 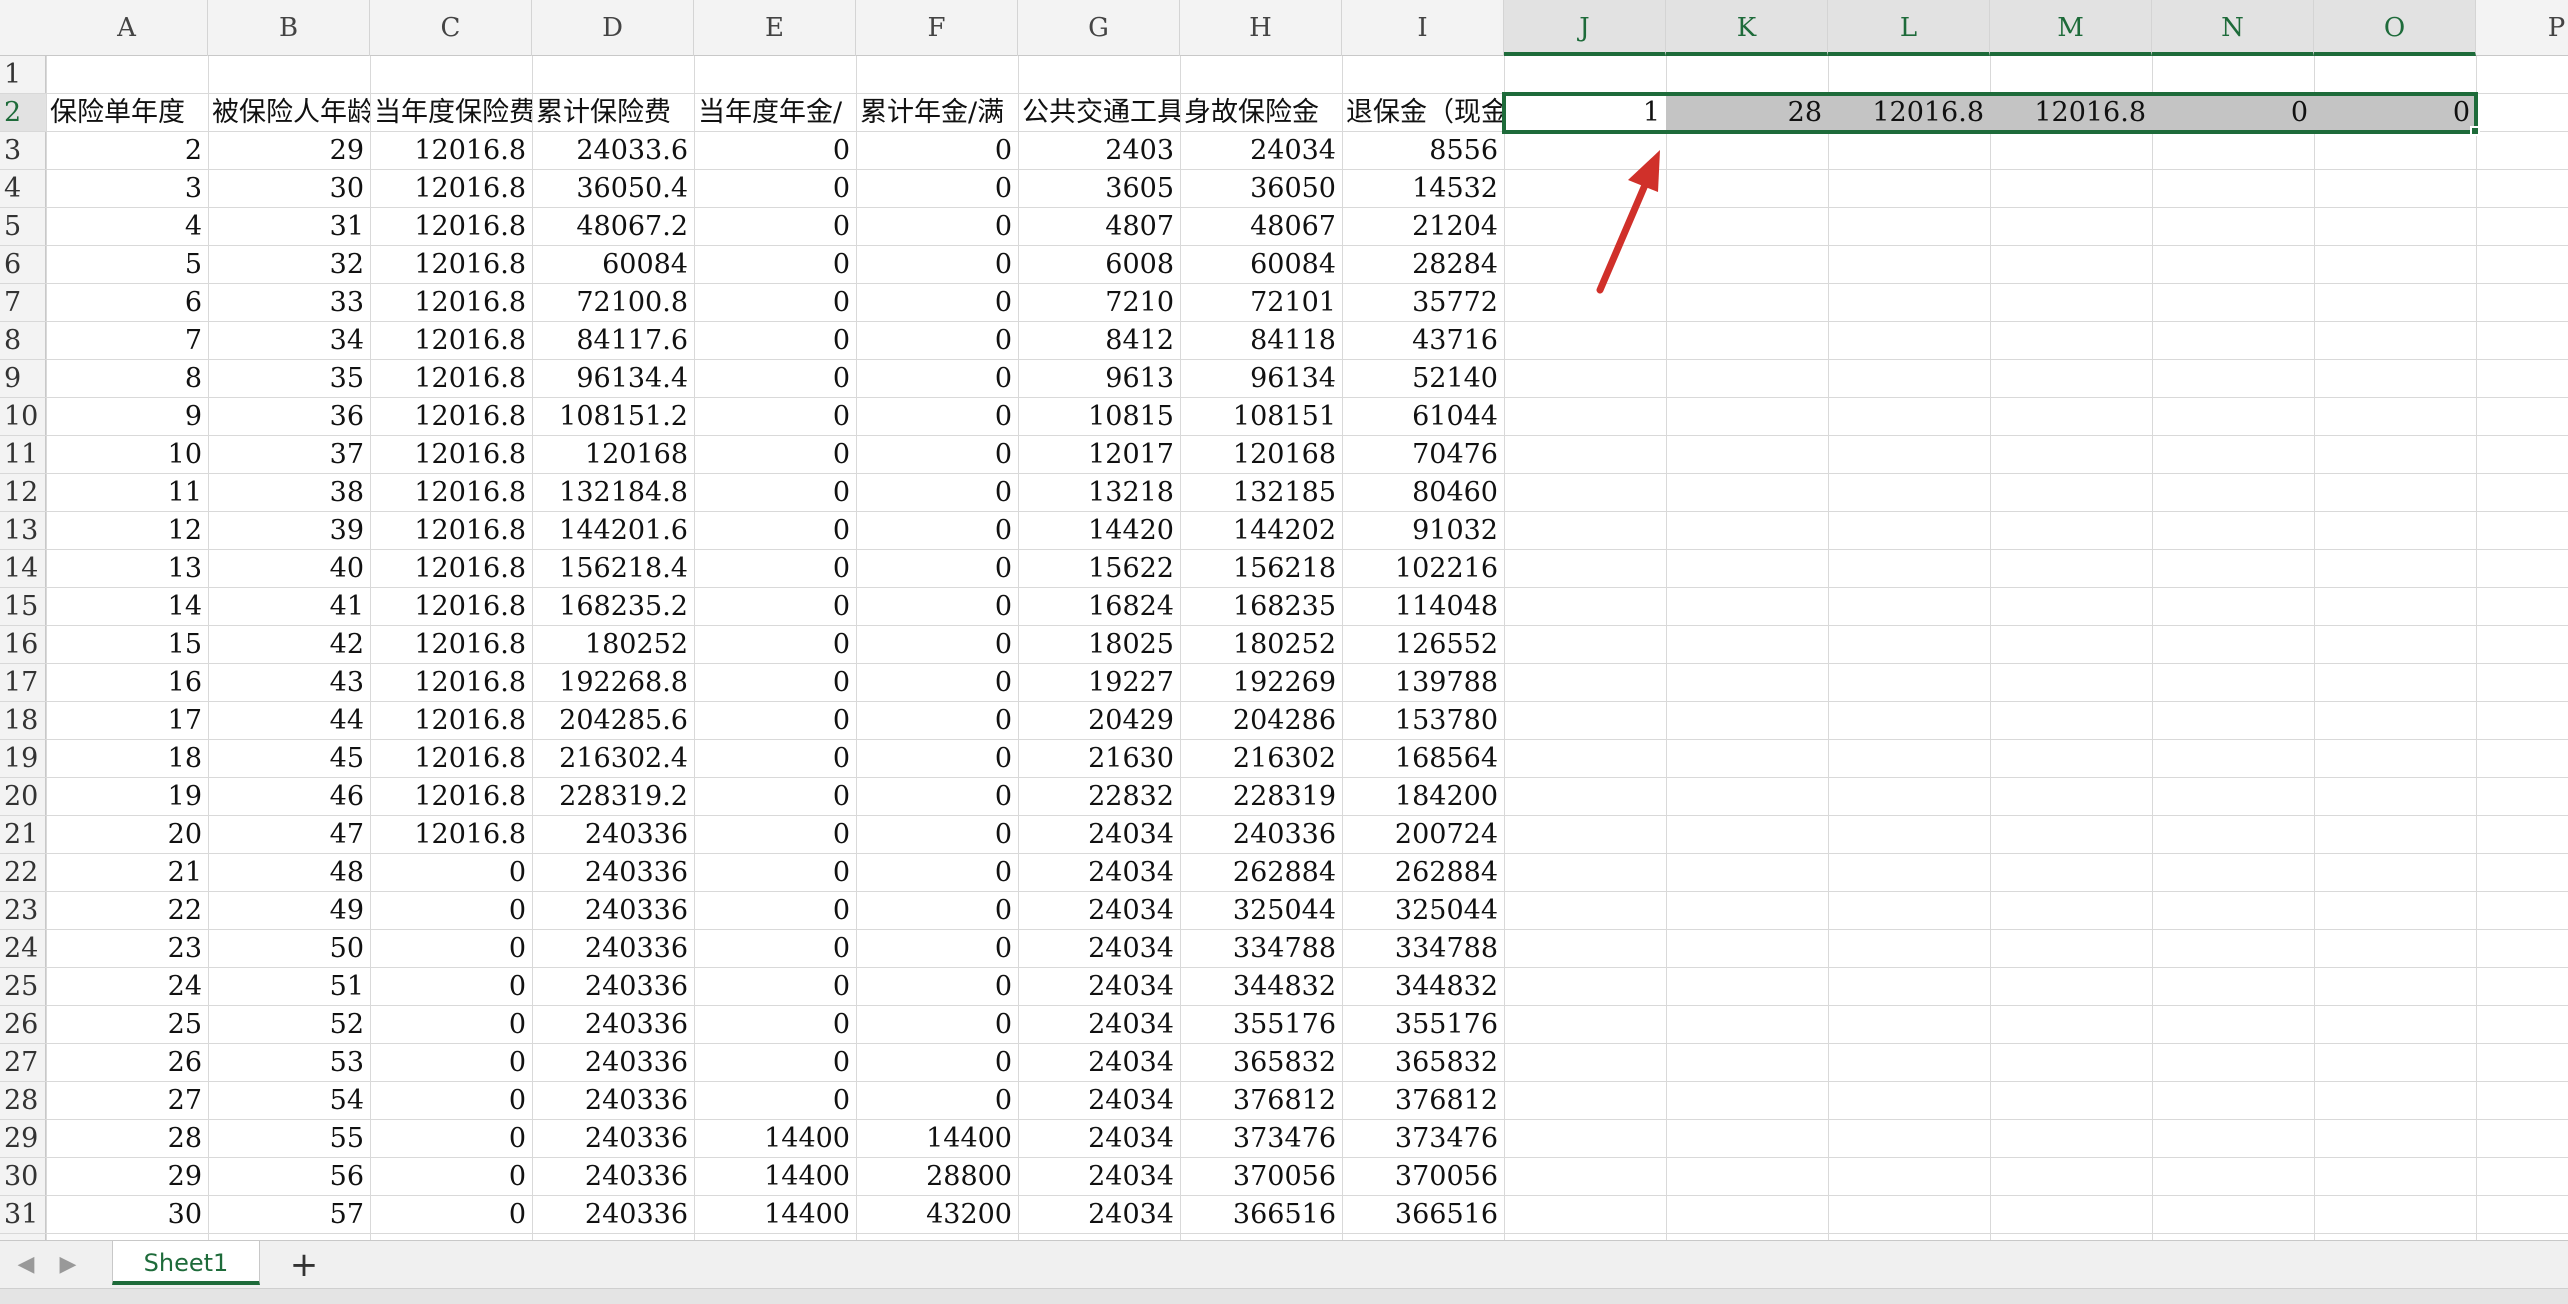 What do you see at coordinates (937, 113) in the screenshot?
I see `cell-header-f: 累计年金/满` at bounding box center [937, 113].